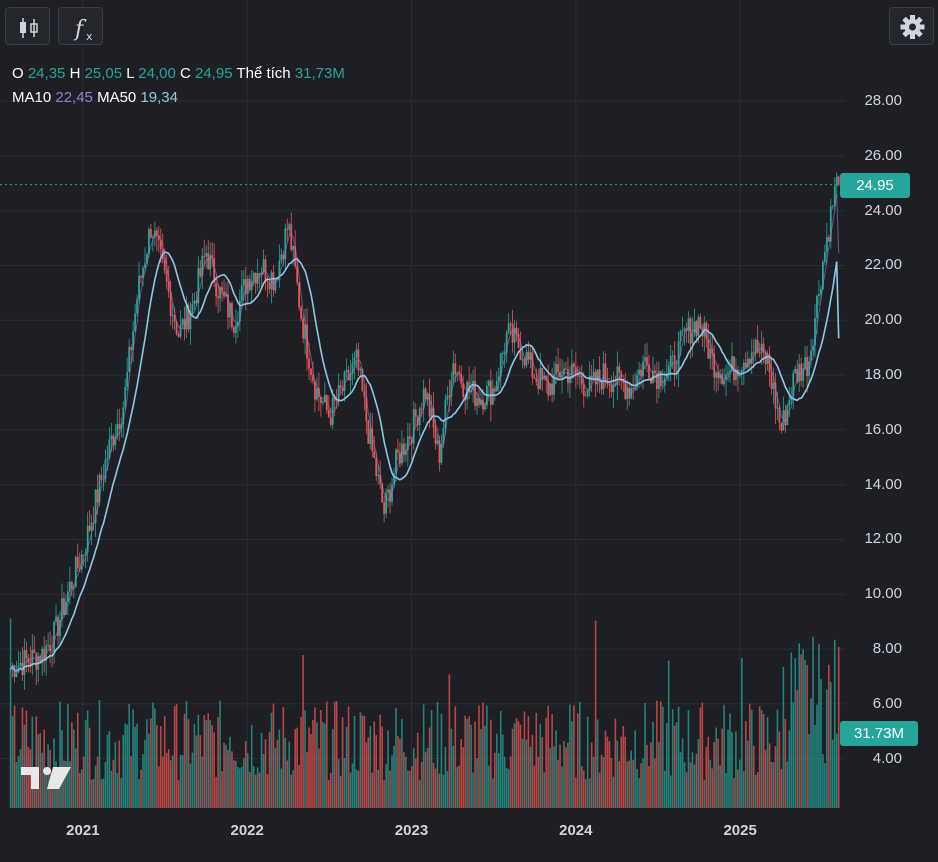 This screenshot has height=862, width=938. Describe the element at coordinates (911, 26) in the screenshot. I see `settings-button` at that location.